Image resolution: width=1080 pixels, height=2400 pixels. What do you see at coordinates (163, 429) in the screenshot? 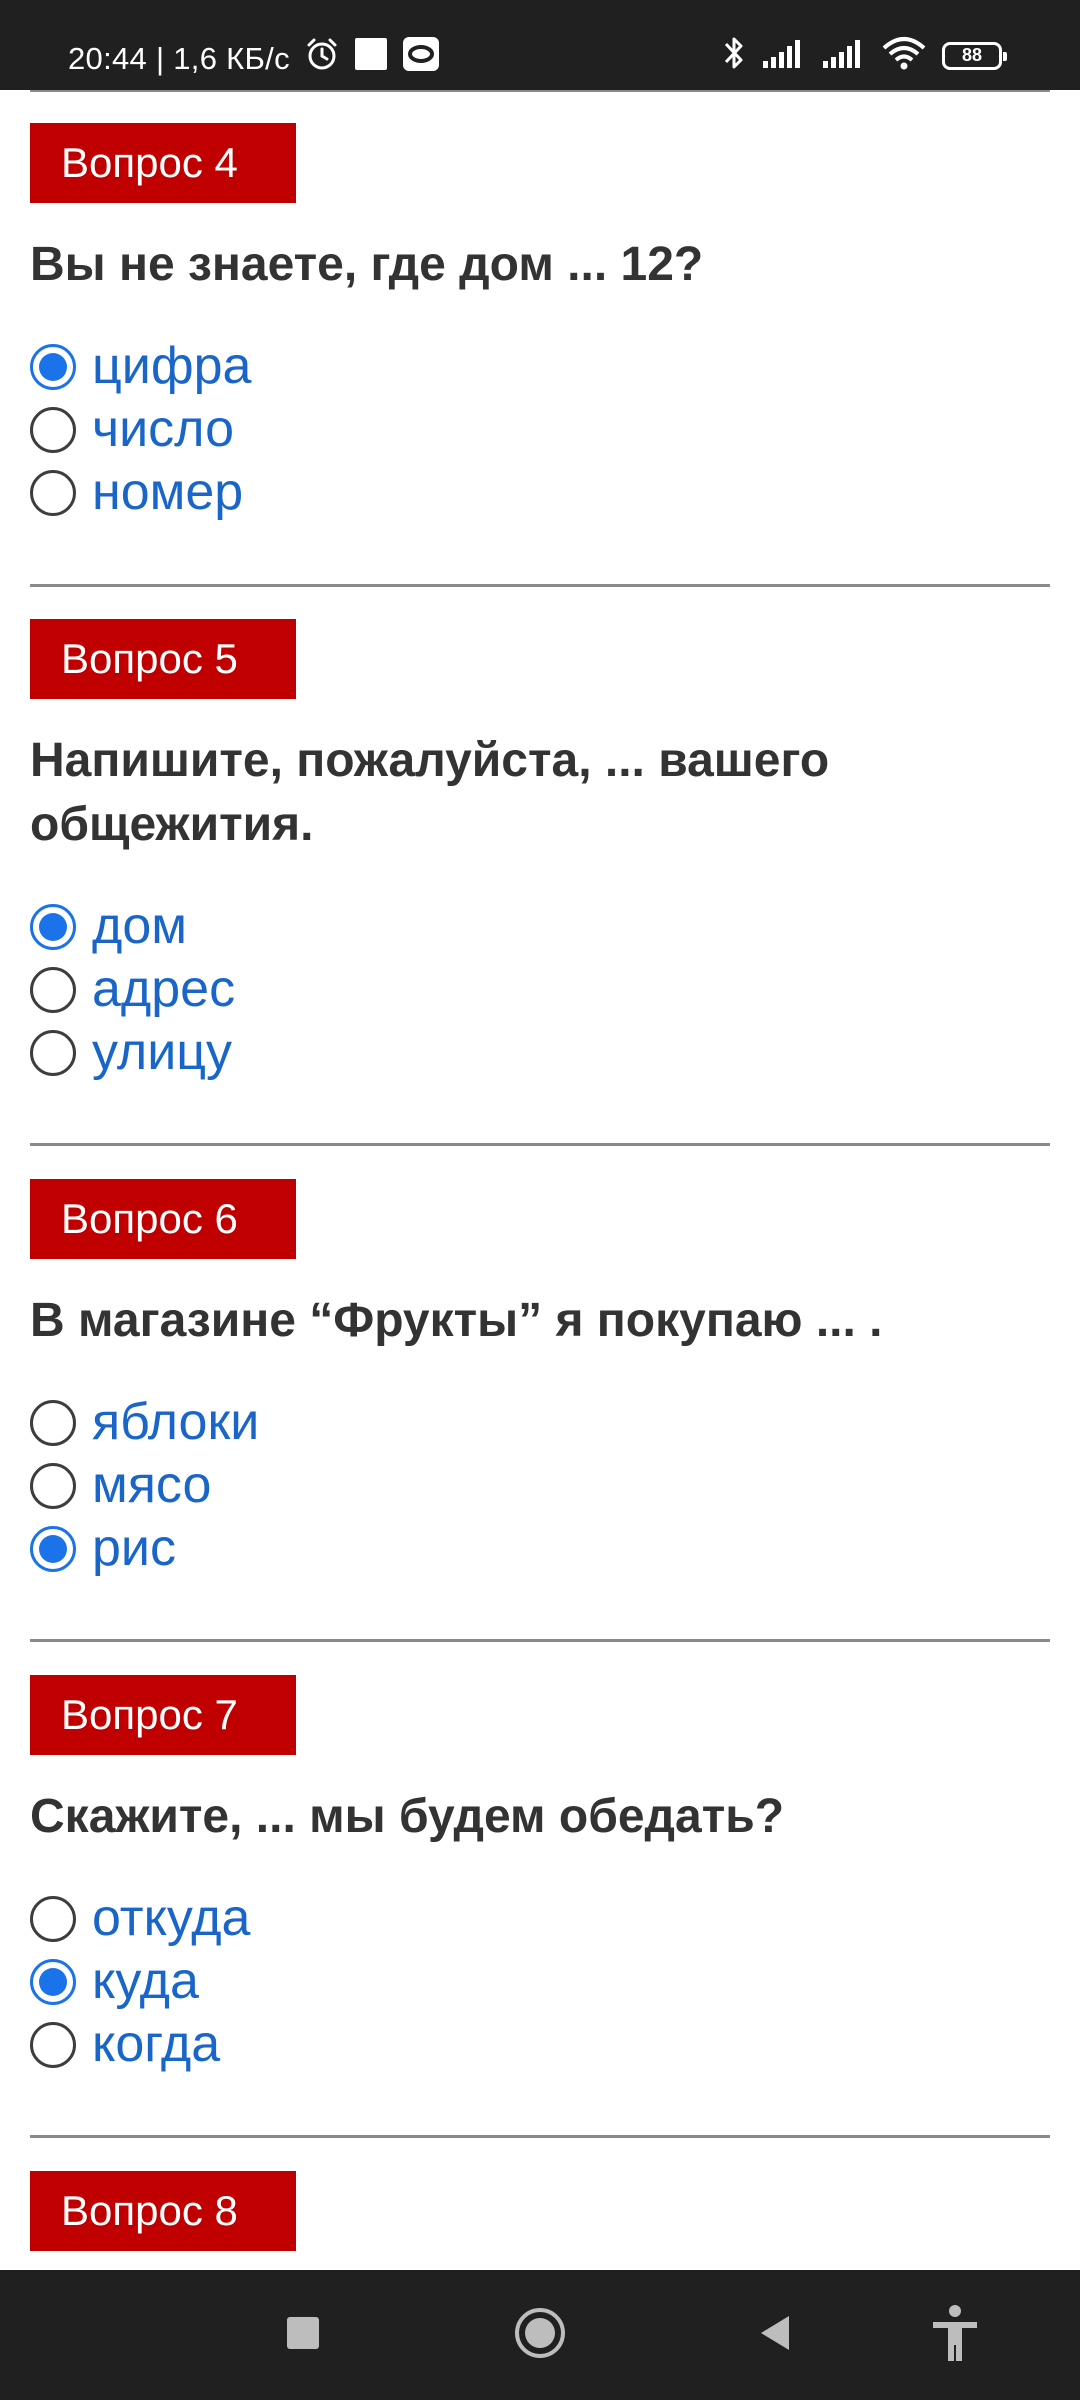
I see `answer-label: число` at bounding box center [163, 429].